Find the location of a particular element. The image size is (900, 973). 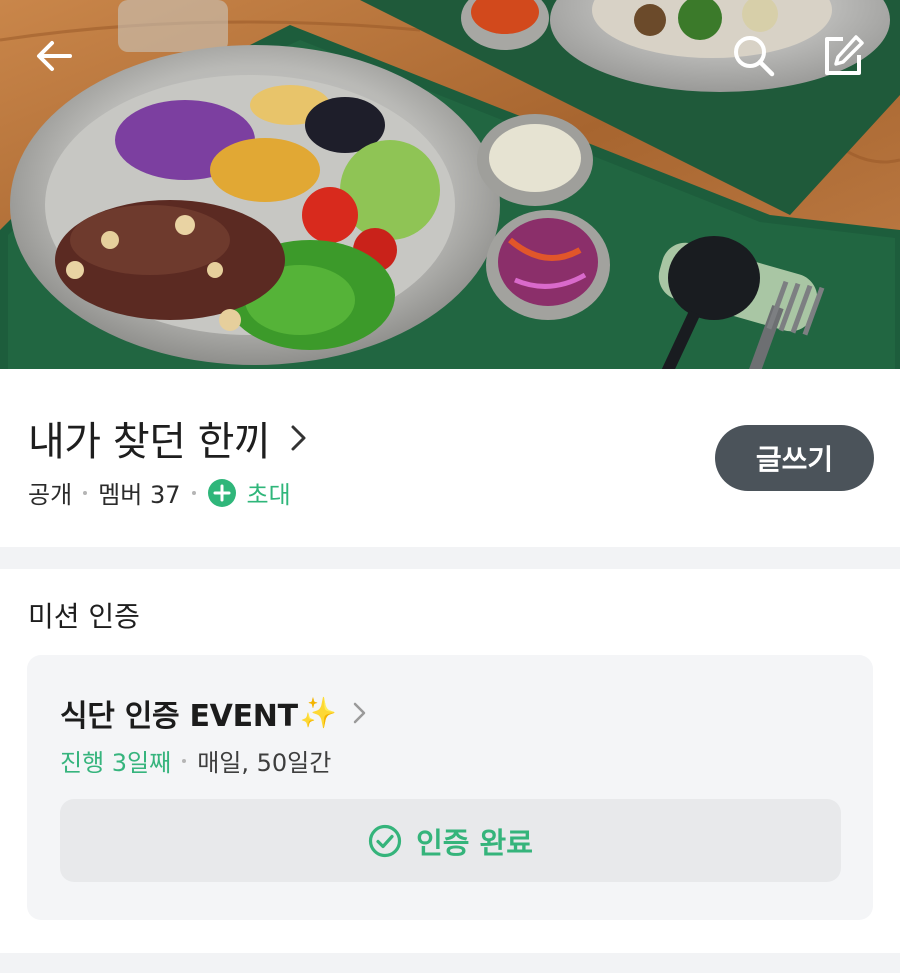

community-title: 내가 찾던 한끼 is located at coordinates (149, 442).